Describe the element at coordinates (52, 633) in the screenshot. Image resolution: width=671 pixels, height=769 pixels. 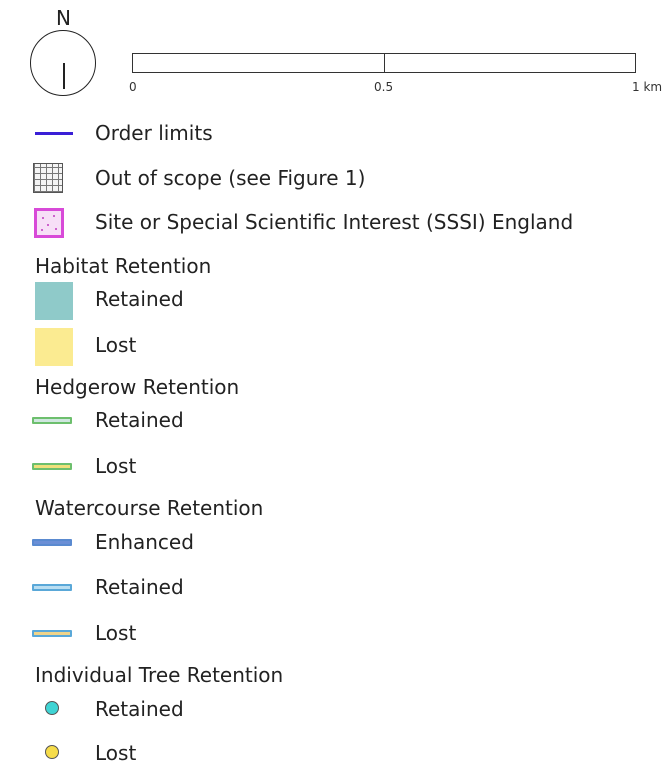
I see `watercourse-lost-line-icon` at that location.